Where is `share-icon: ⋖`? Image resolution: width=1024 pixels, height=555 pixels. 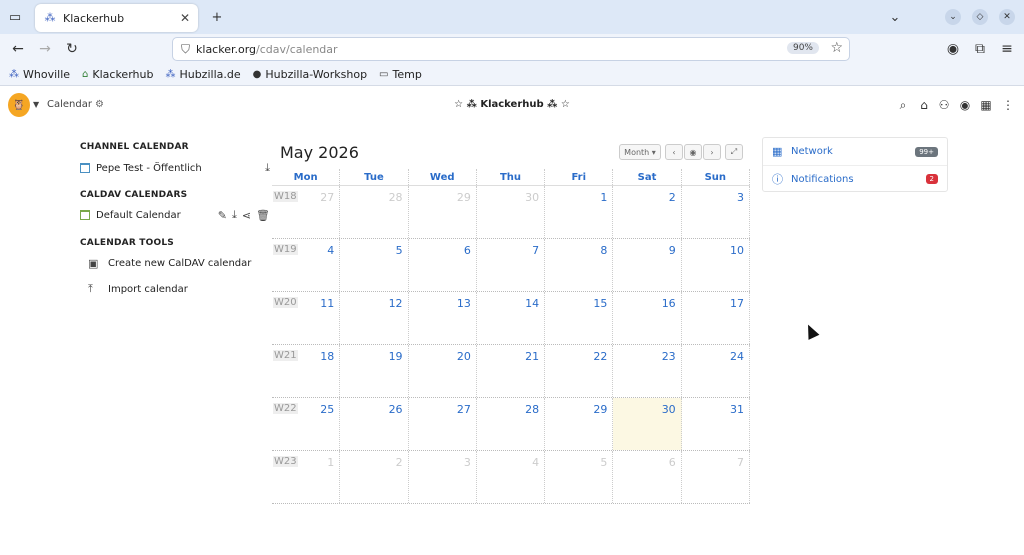
share-icon: ⋖ is located at coordinates (246, 215).